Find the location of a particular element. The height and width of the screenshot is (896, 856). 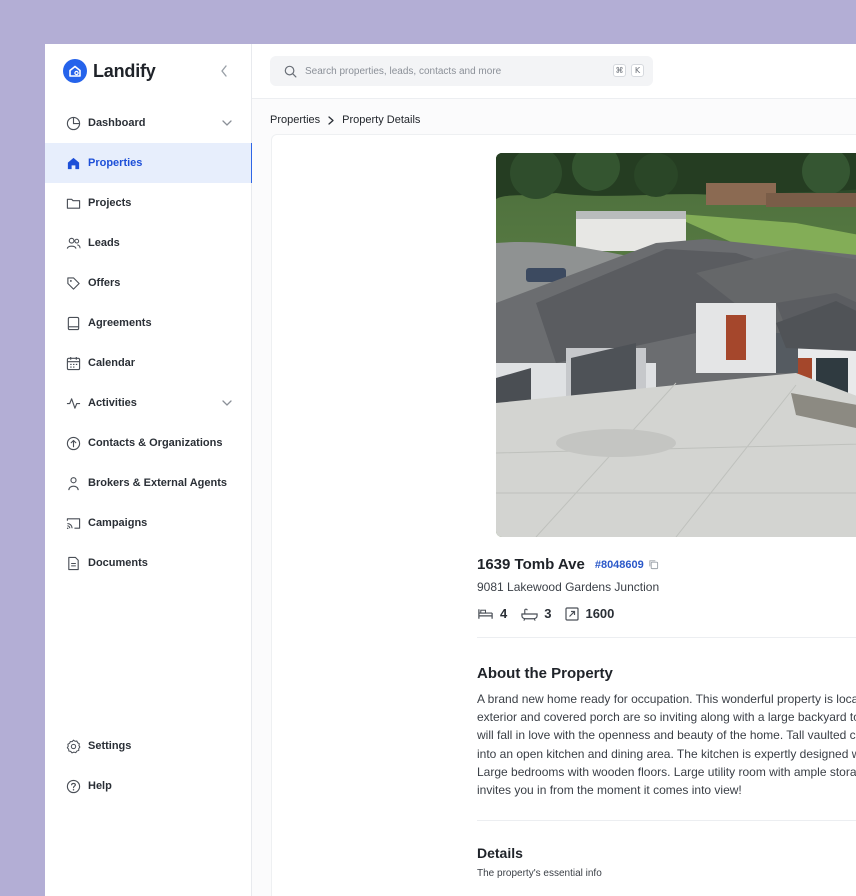

sidebar-item-label: Agreements is located at coordinates (120, 323).